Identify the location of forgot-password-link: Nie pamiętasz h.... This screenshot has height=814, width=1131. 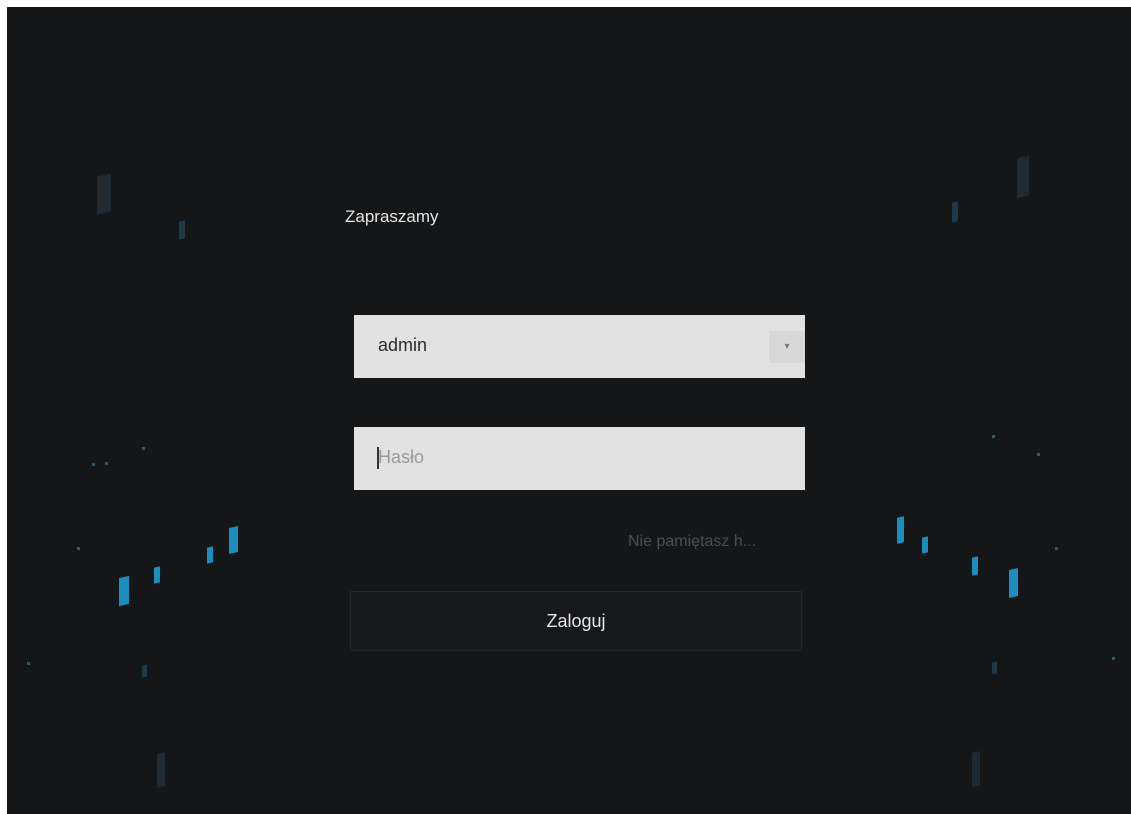
(692, 542).